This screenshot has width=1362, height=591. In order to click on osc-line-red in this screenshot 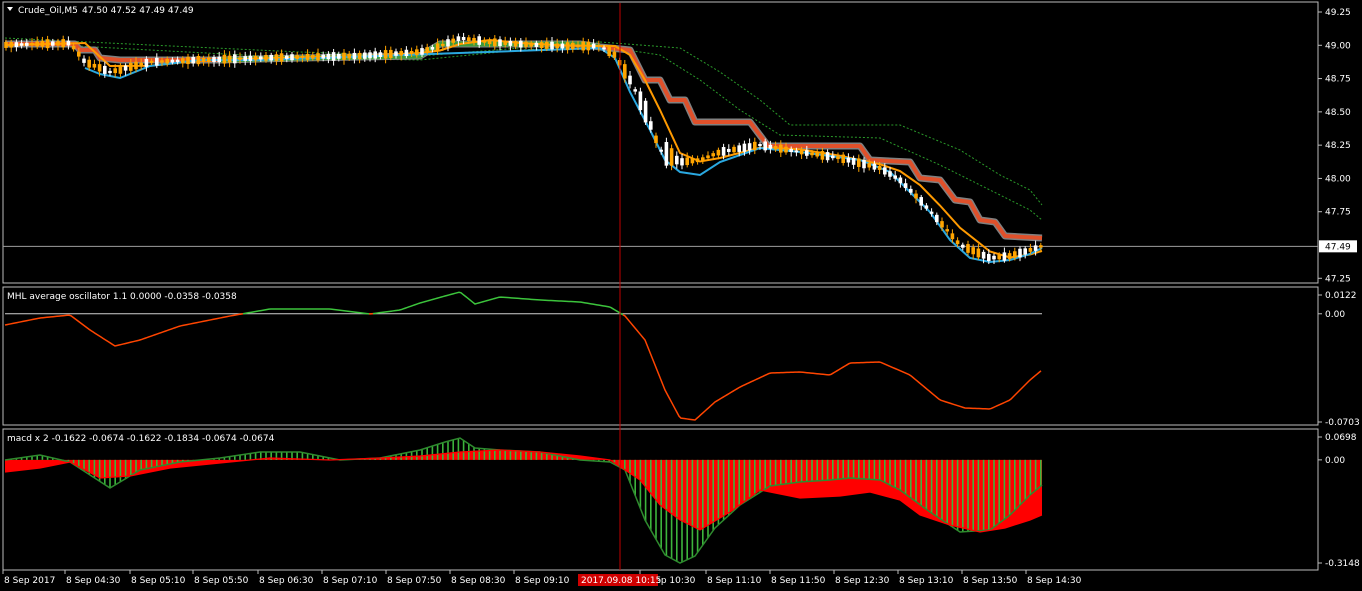, I will do `click(124, 329)`.